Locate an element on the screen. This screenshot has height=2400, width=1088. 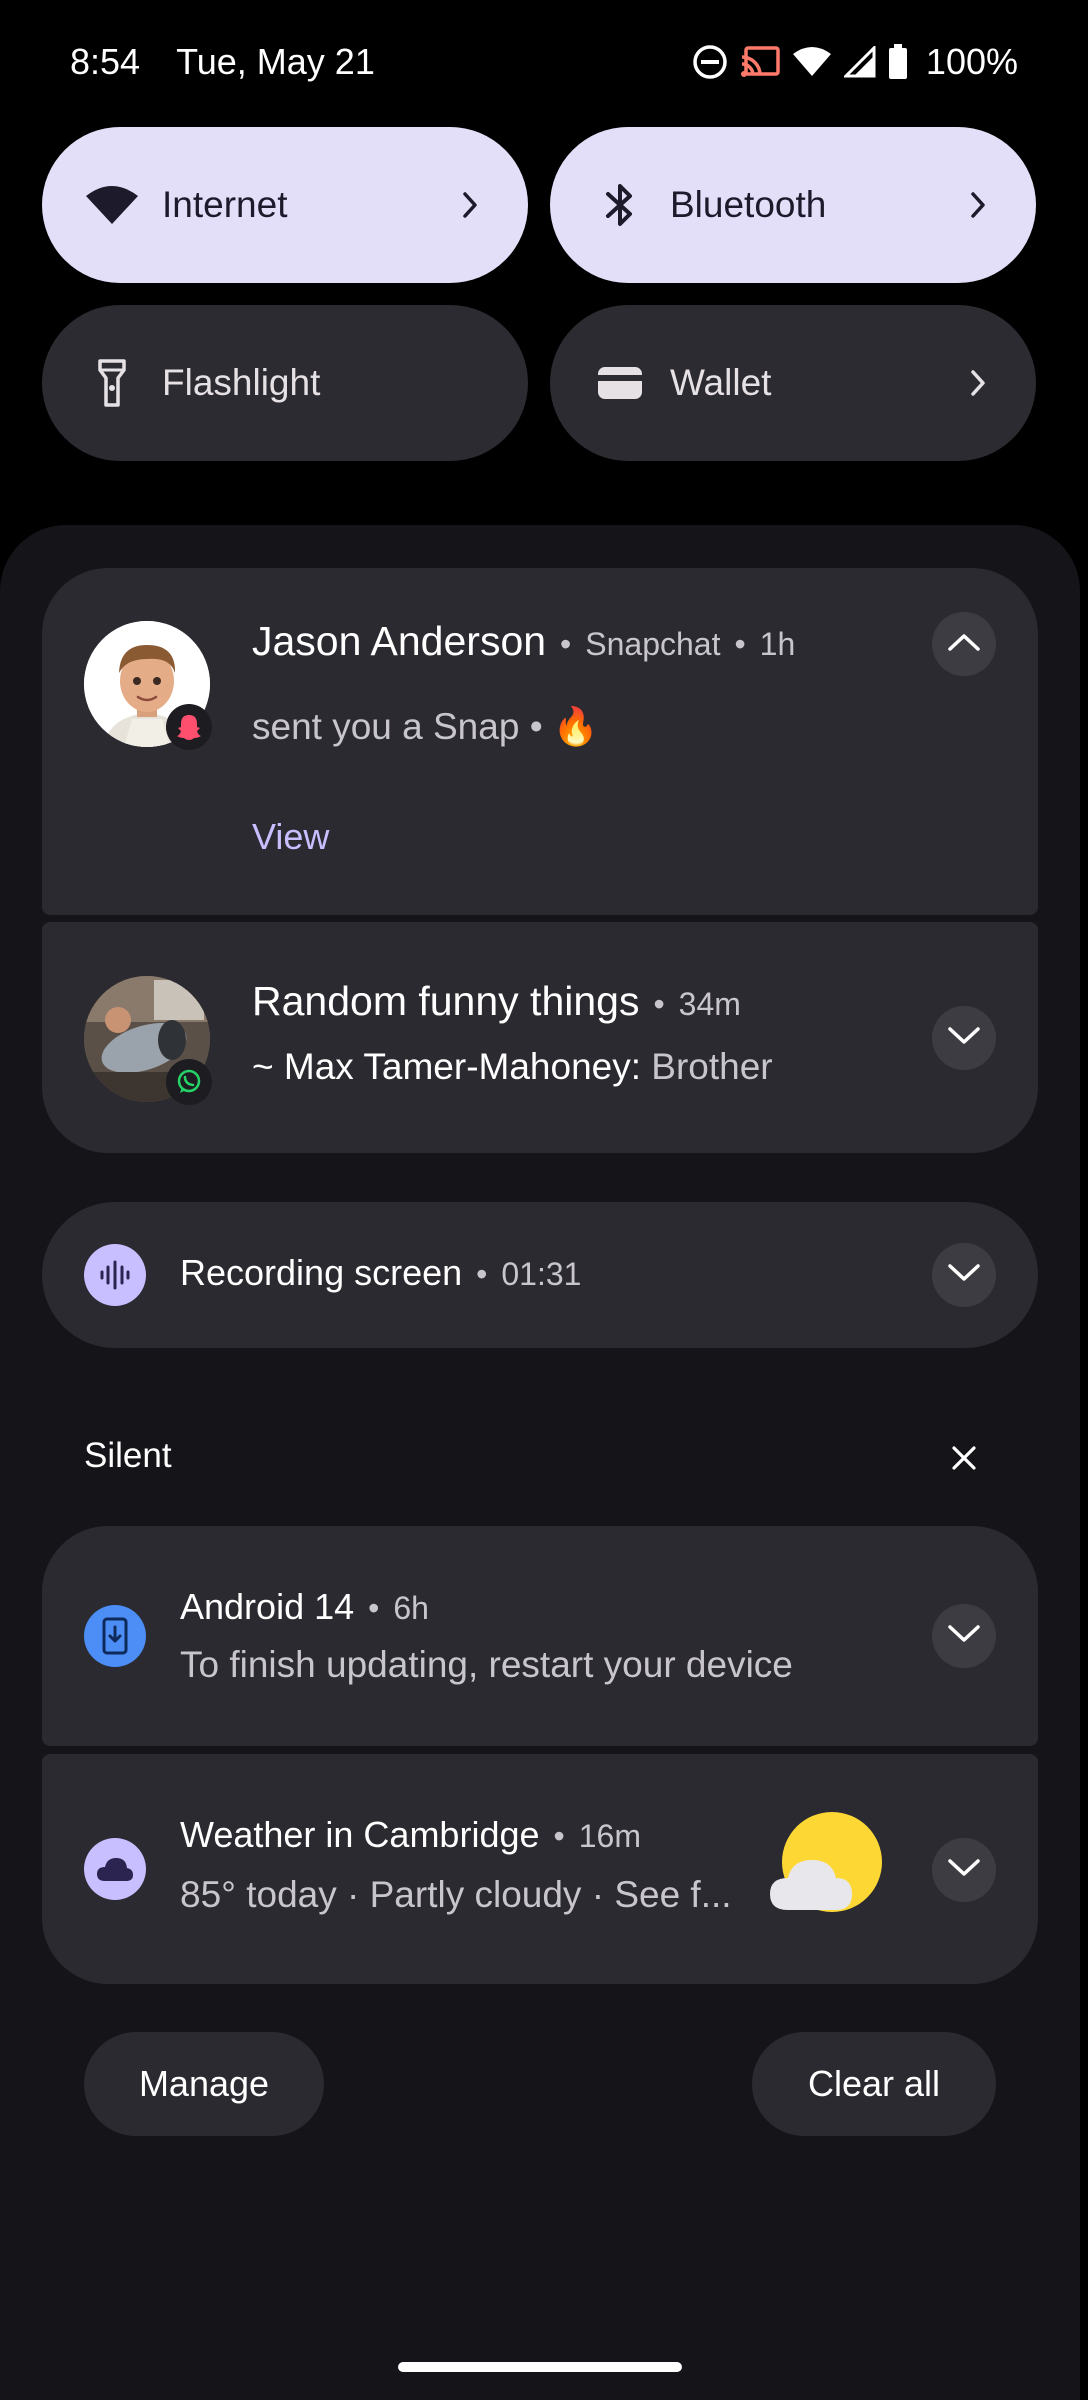
message-text: Brother is located at coordinates (712, 1066).